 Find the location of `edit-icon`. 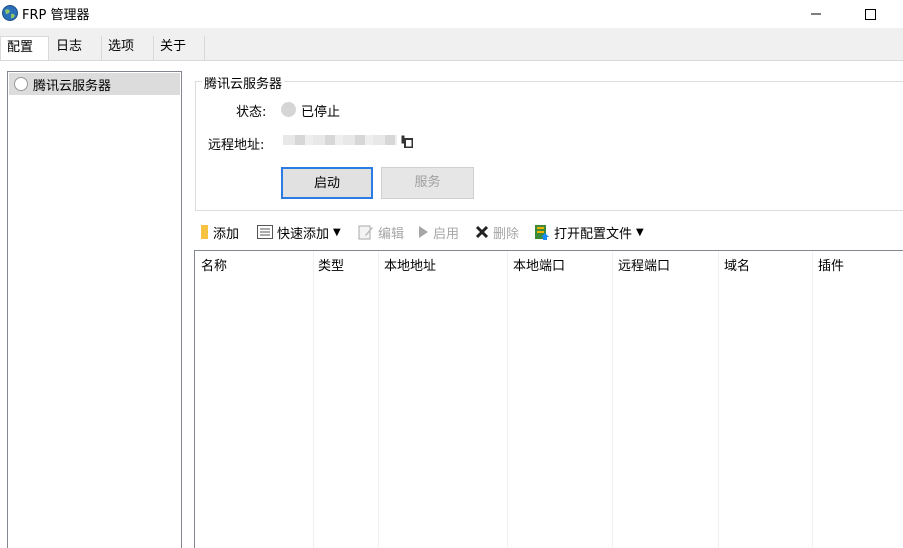

edit-icon is located at coordinates (365, 232).